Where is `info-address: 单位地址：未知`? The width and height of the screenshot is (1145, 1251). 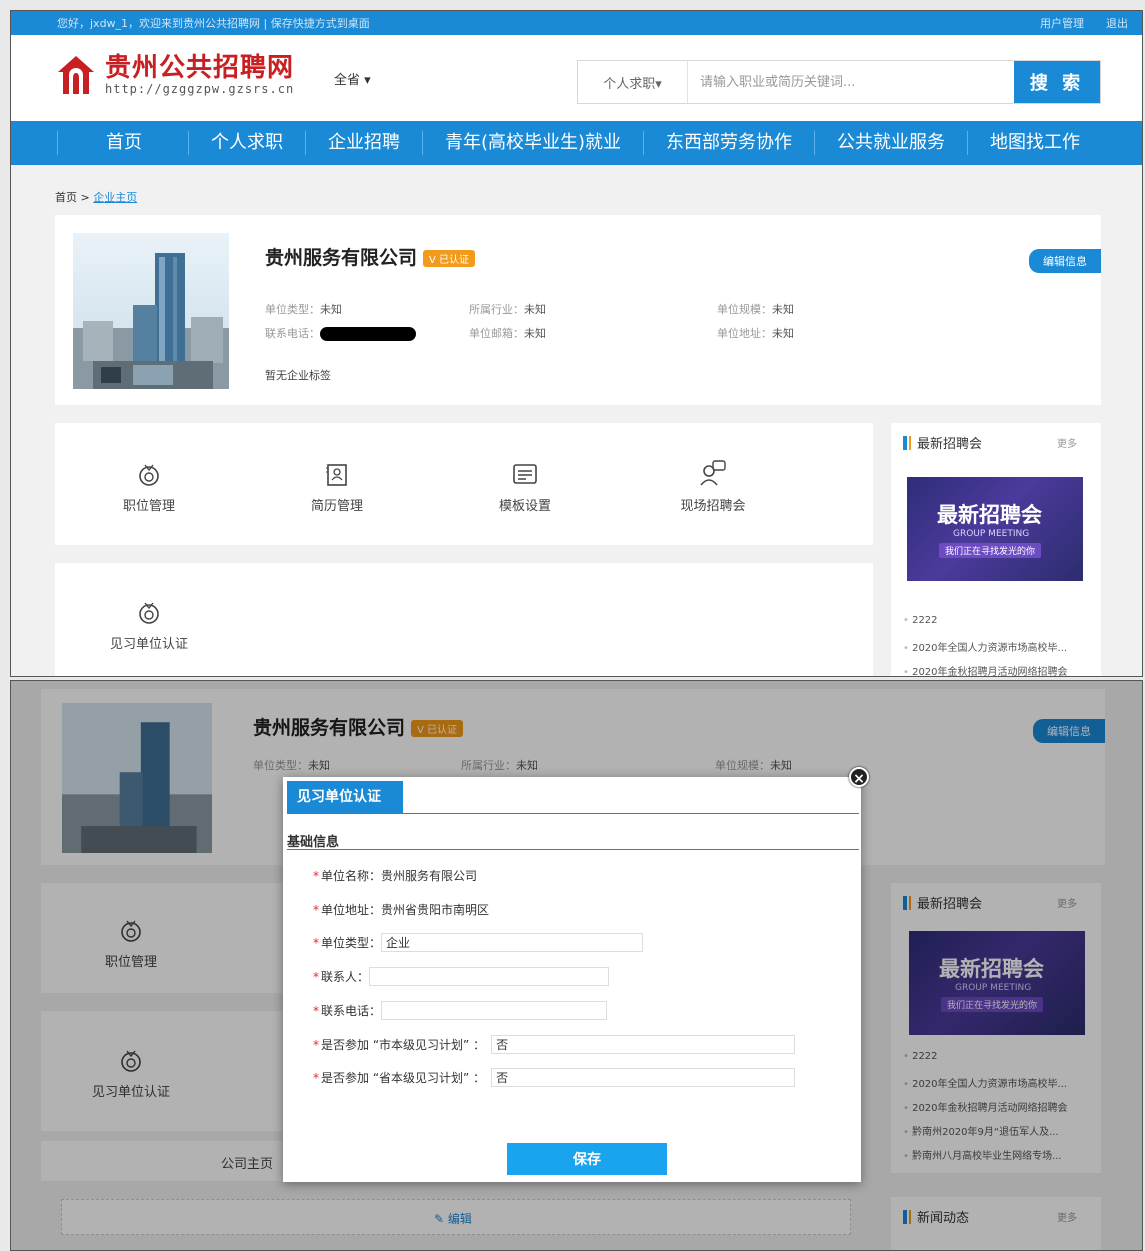 info-address: 单位地址：未知 is located at coordinates (755, 333).